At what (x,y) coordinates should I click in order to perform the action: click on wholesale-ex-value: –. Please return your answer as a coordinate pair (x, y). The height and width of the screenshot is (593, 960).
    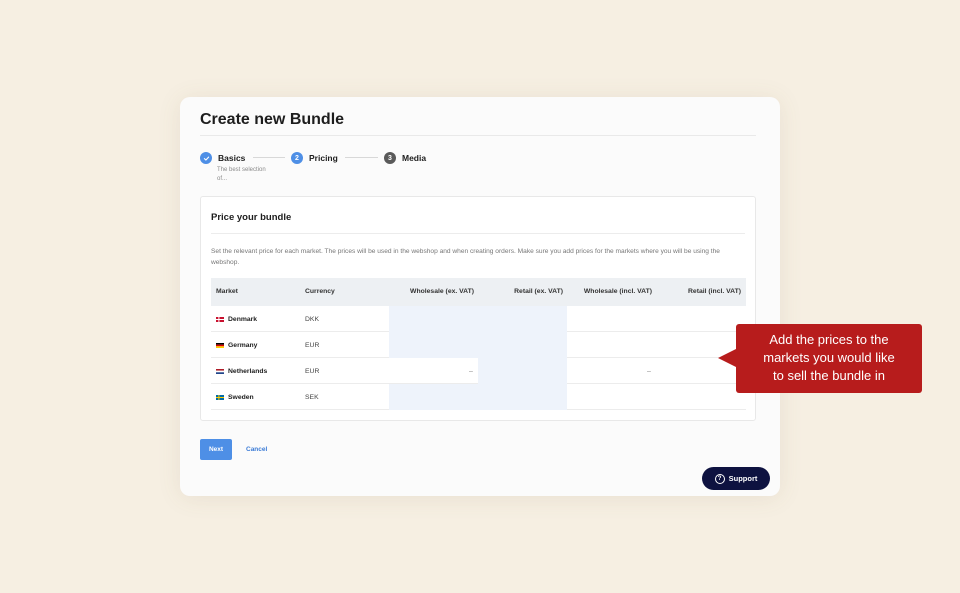
    Looking at the image, I should click on (471, 371).